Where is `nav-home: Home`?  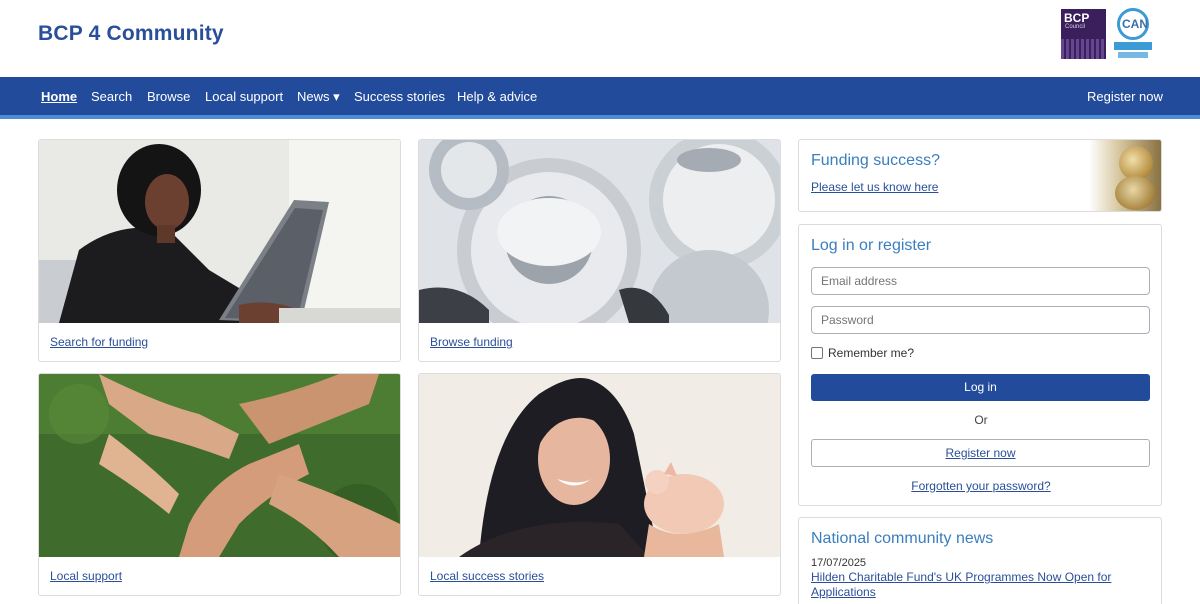
nav-home: Home is located at coordinates (59, 96).